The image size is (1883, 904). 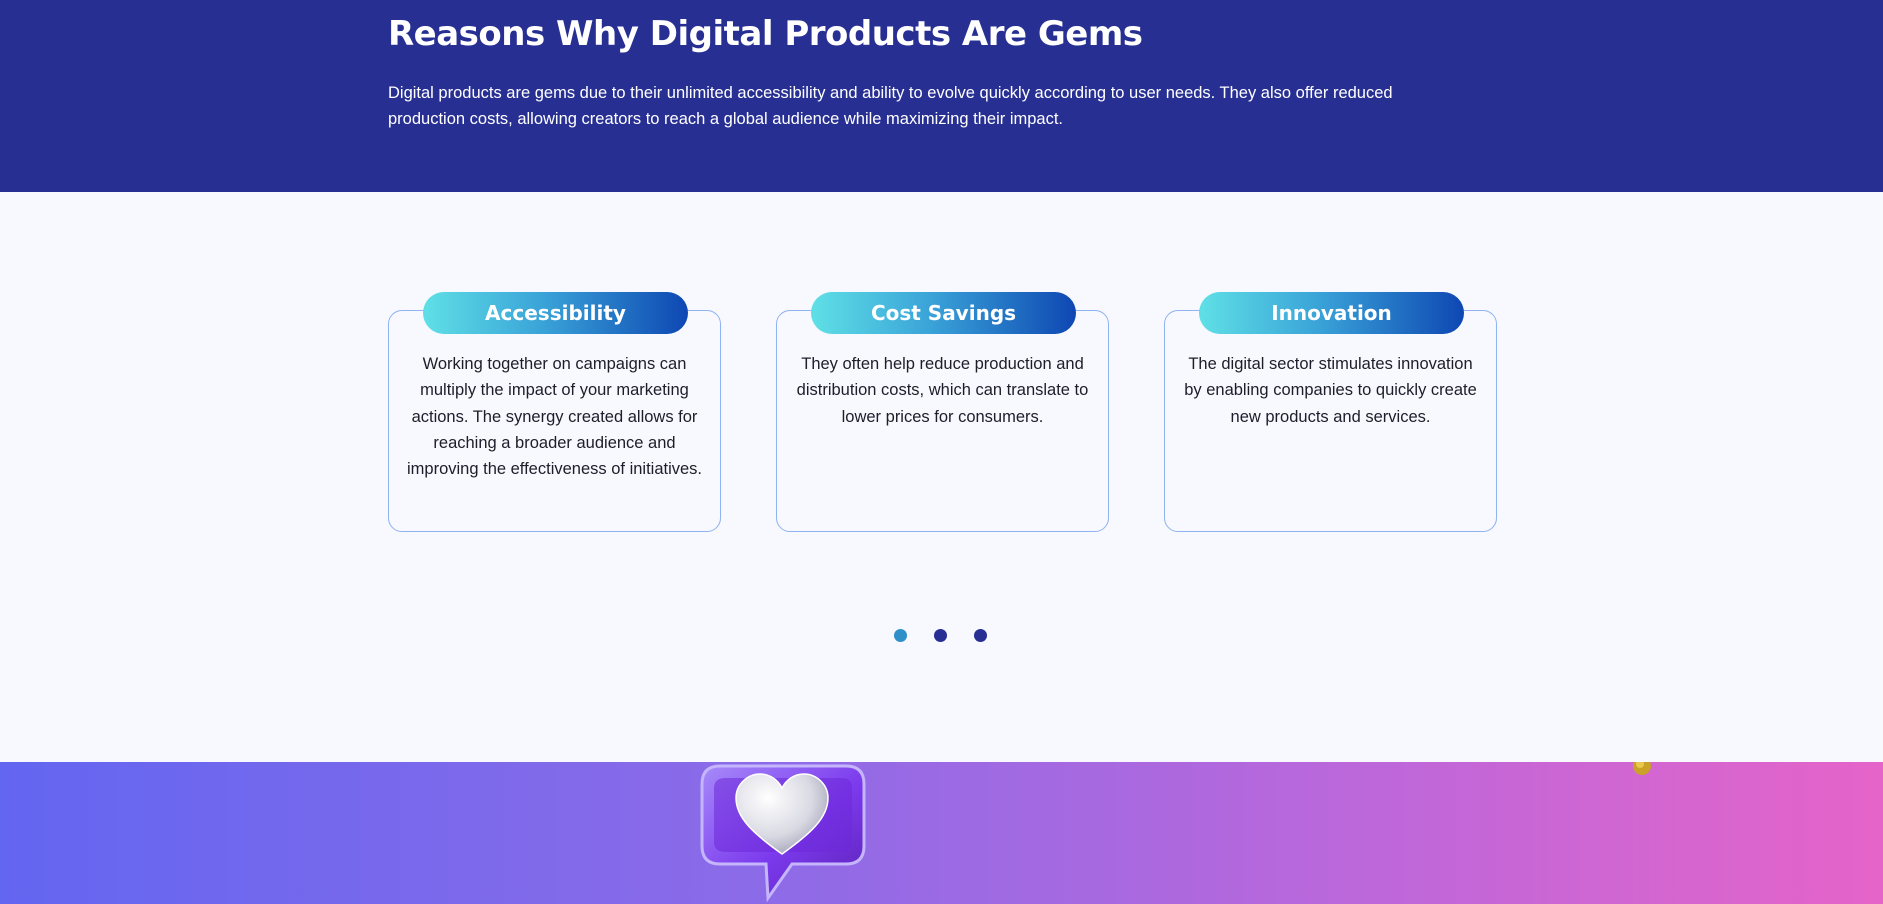 I want to click on card-title-pill: Innovation, so click(x=1331, y=313).